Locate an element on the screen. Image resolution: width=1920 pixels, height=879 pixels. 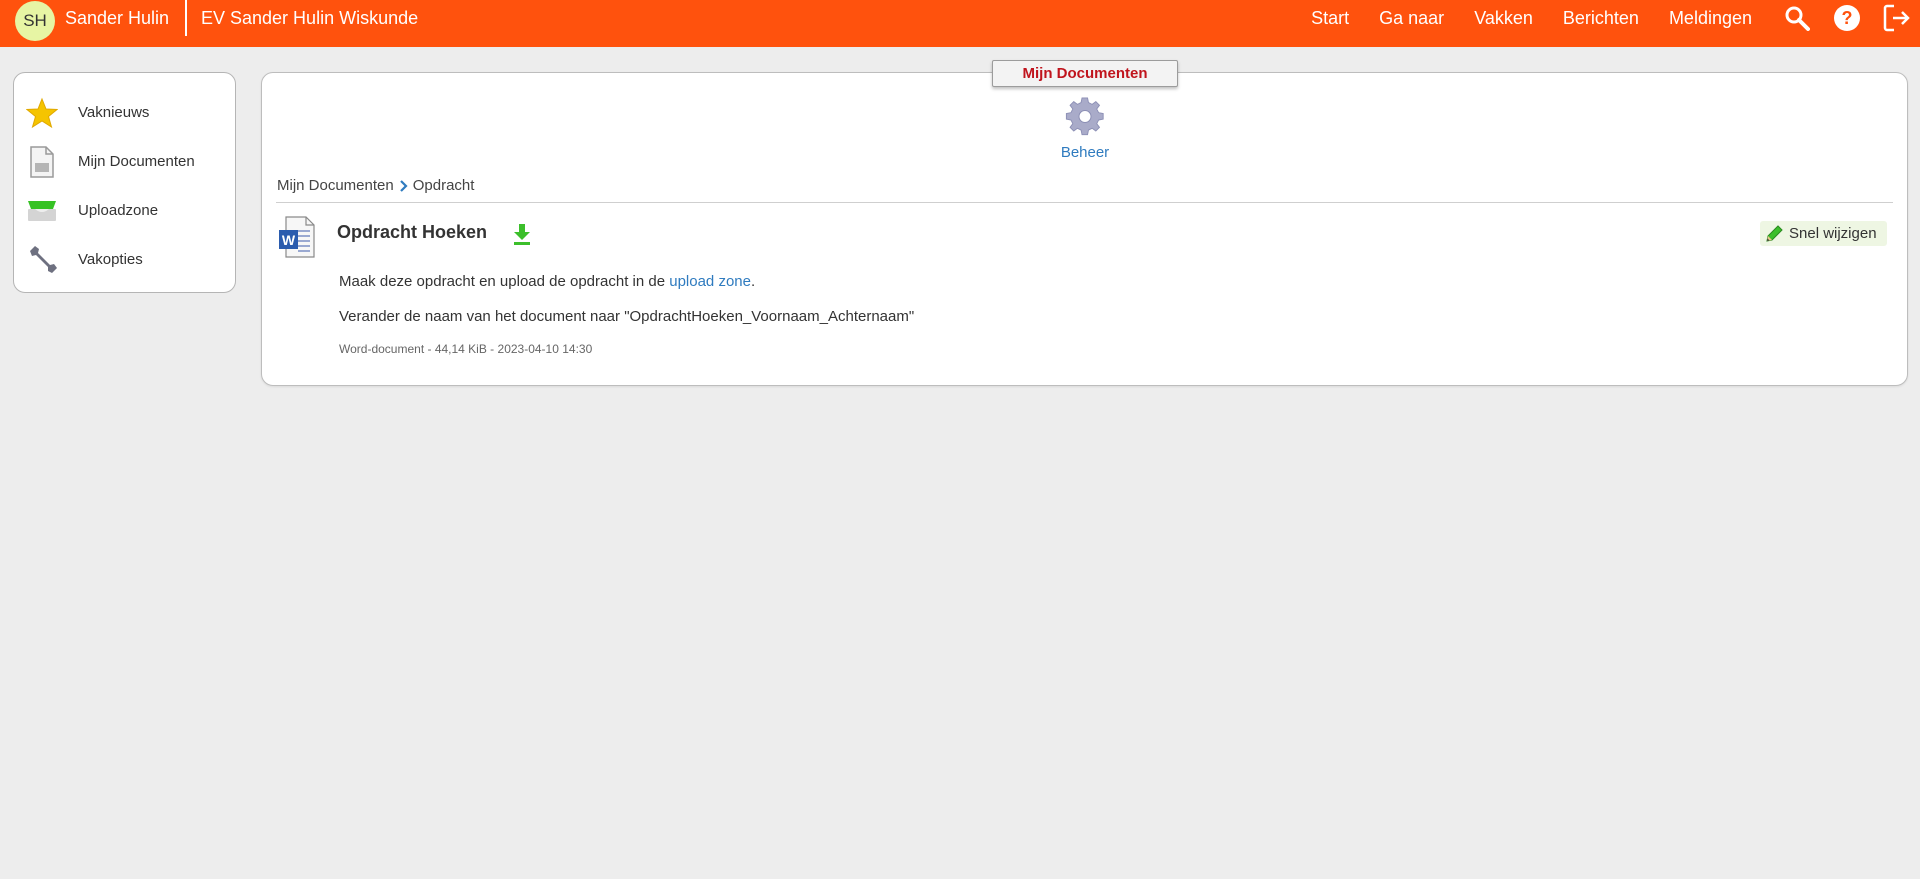
breadcrumb-opdracht: Opdracht is located at coordinates (443, 185).